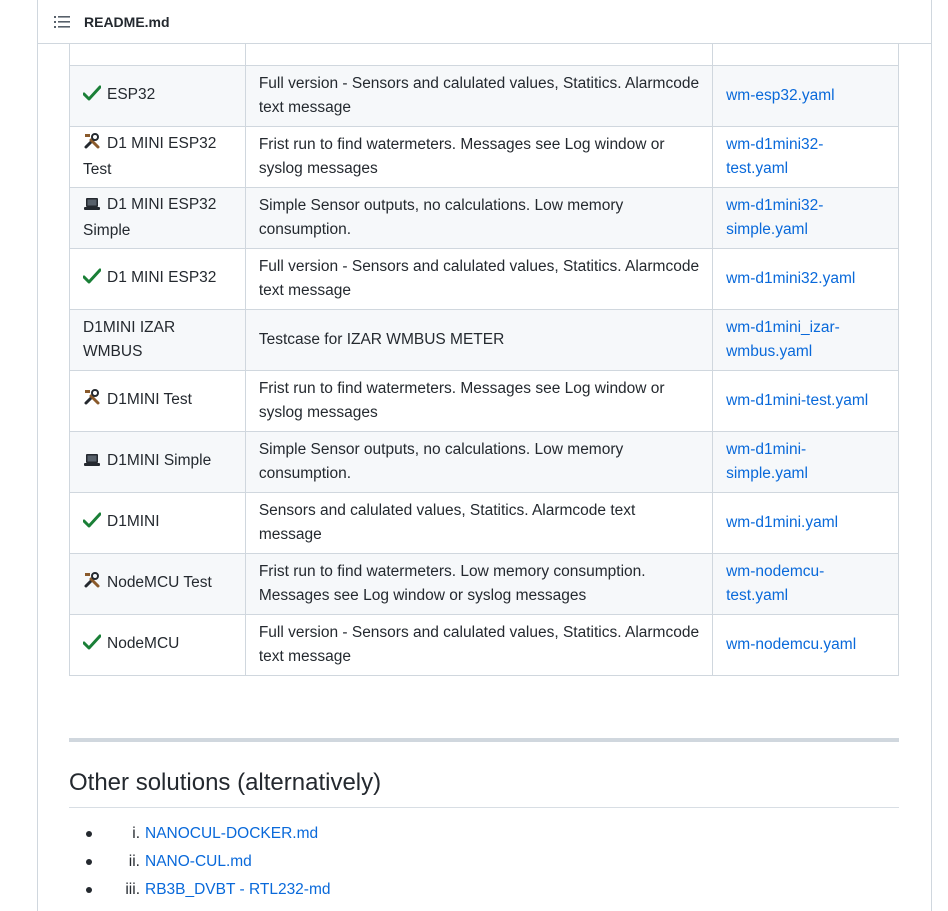  I want to click on file-cell: wm-d1mini32-test.yaml, so click(805, 157).